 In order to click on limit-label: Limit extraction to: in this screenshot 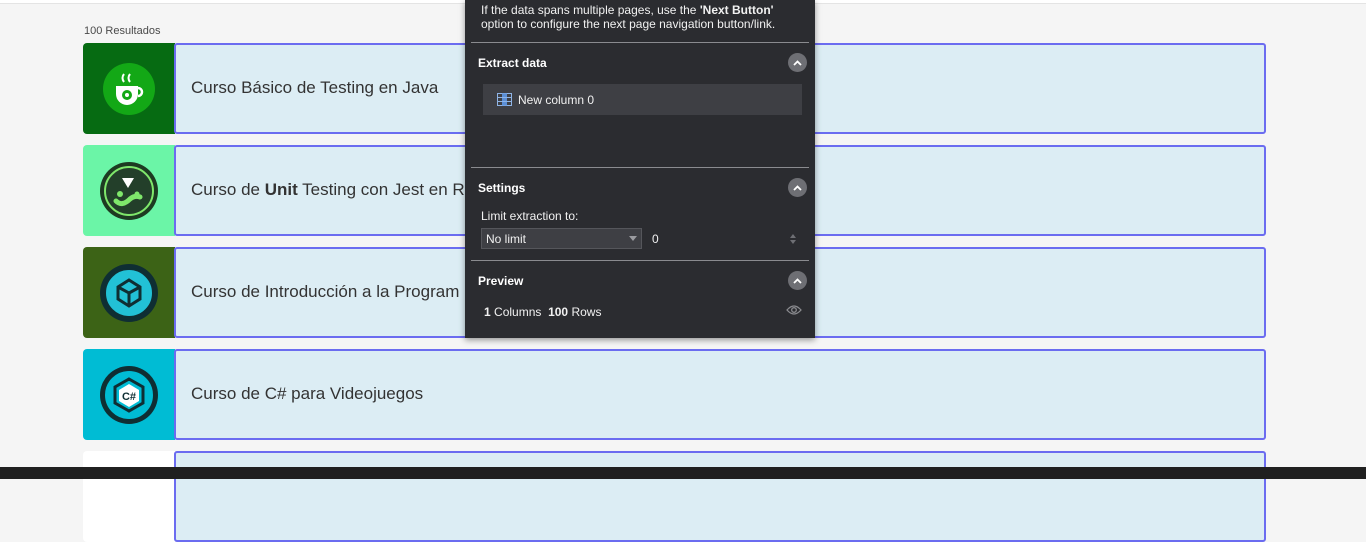, I will do `click(530, 216)`.